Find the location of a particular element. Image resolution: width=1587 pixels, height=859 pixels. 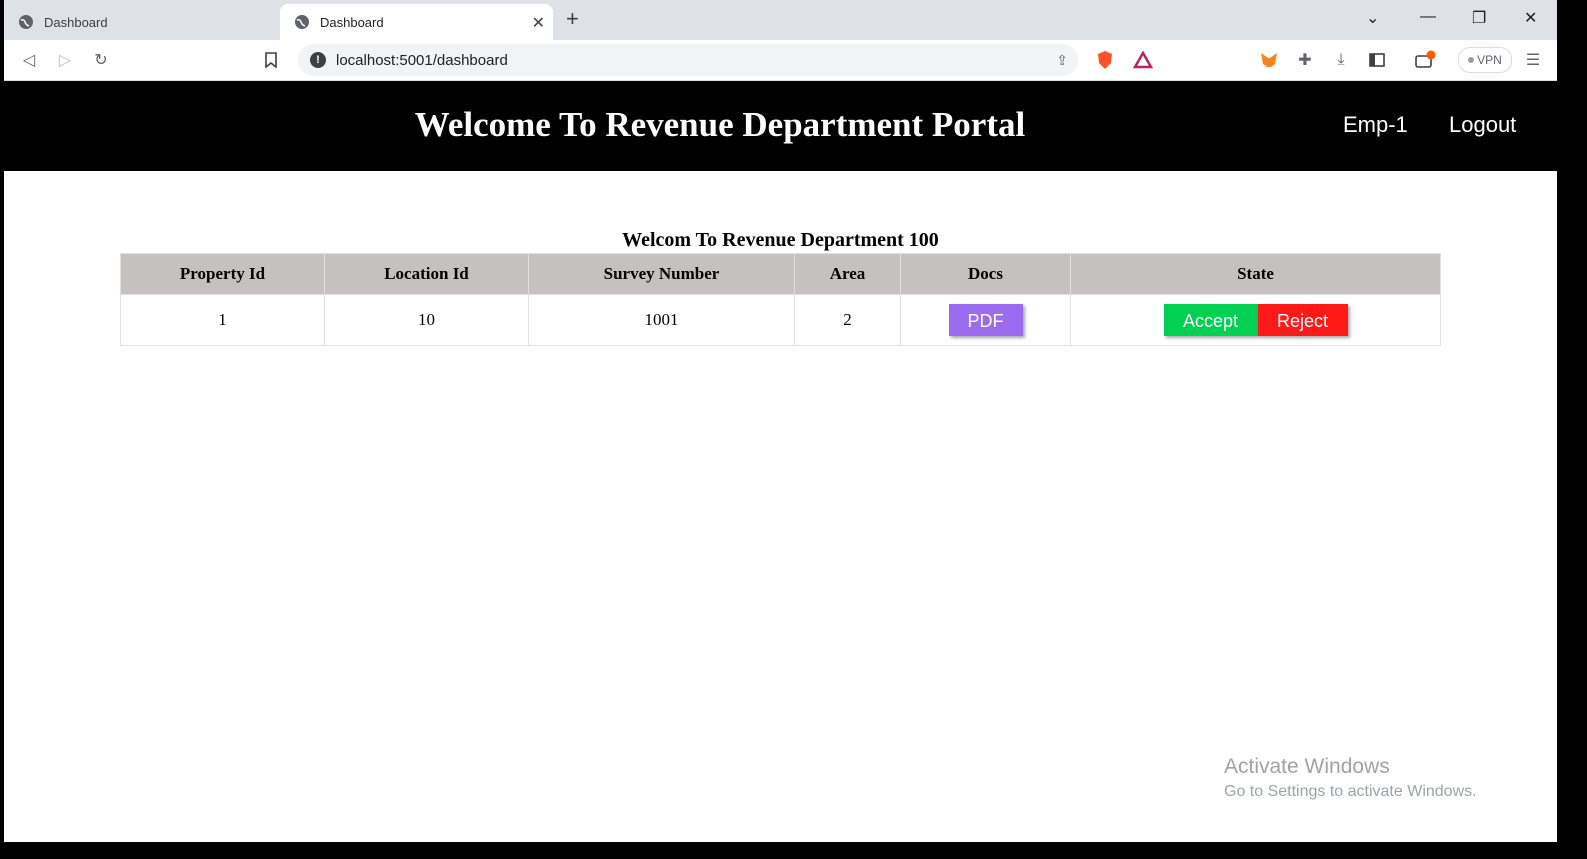

new-tab-icon: + is located at coordinates (572, 19).